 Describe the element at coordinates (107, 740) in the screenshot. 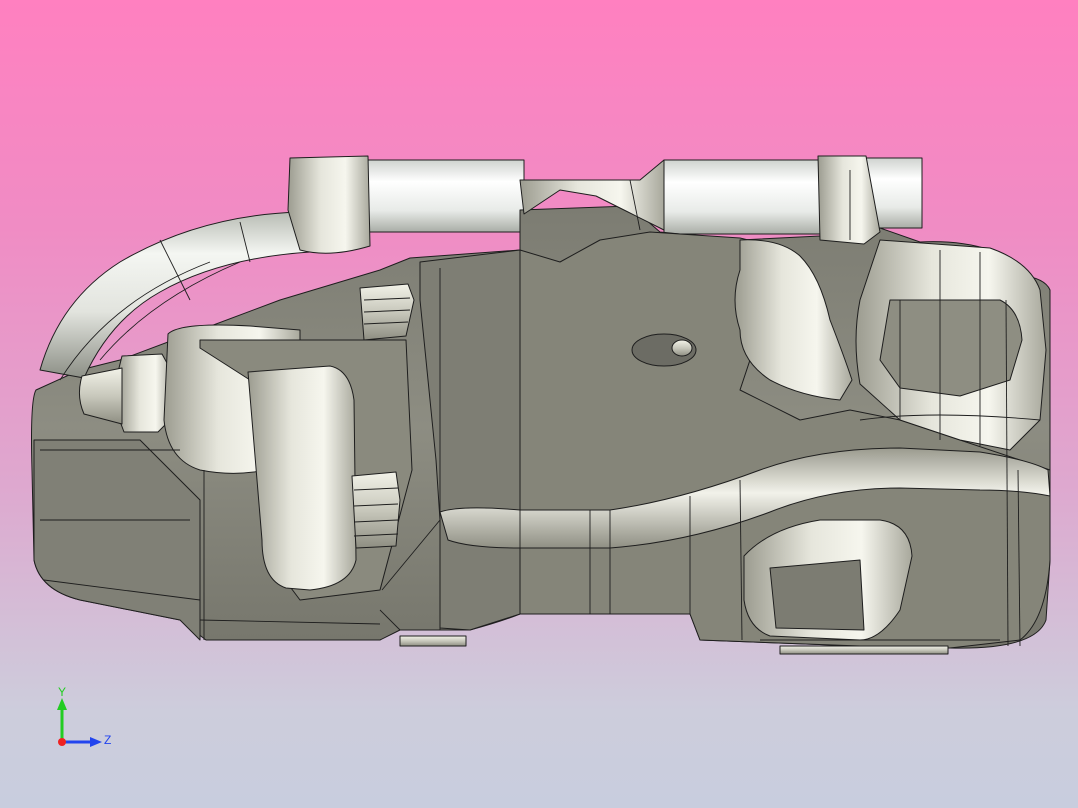

I see `z-axis-label: Z` at that location.